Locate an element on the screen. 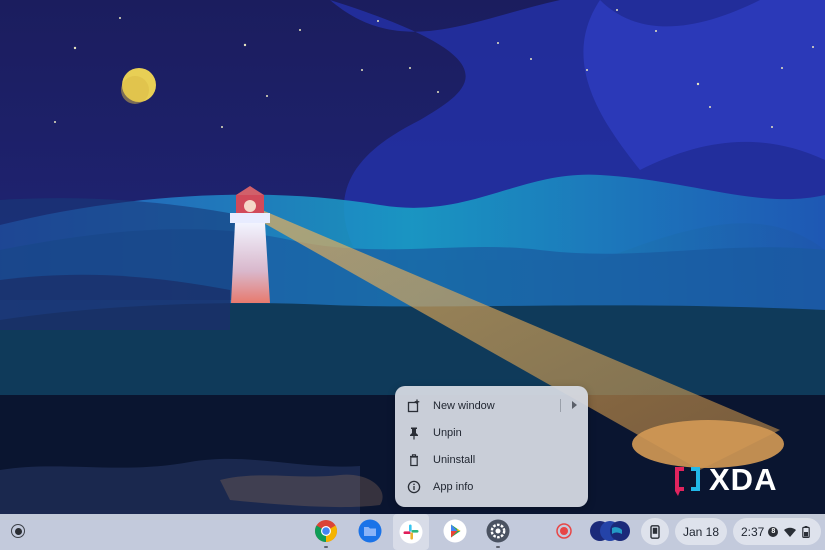  holding-space-tray is located at coordinates (610, 531).